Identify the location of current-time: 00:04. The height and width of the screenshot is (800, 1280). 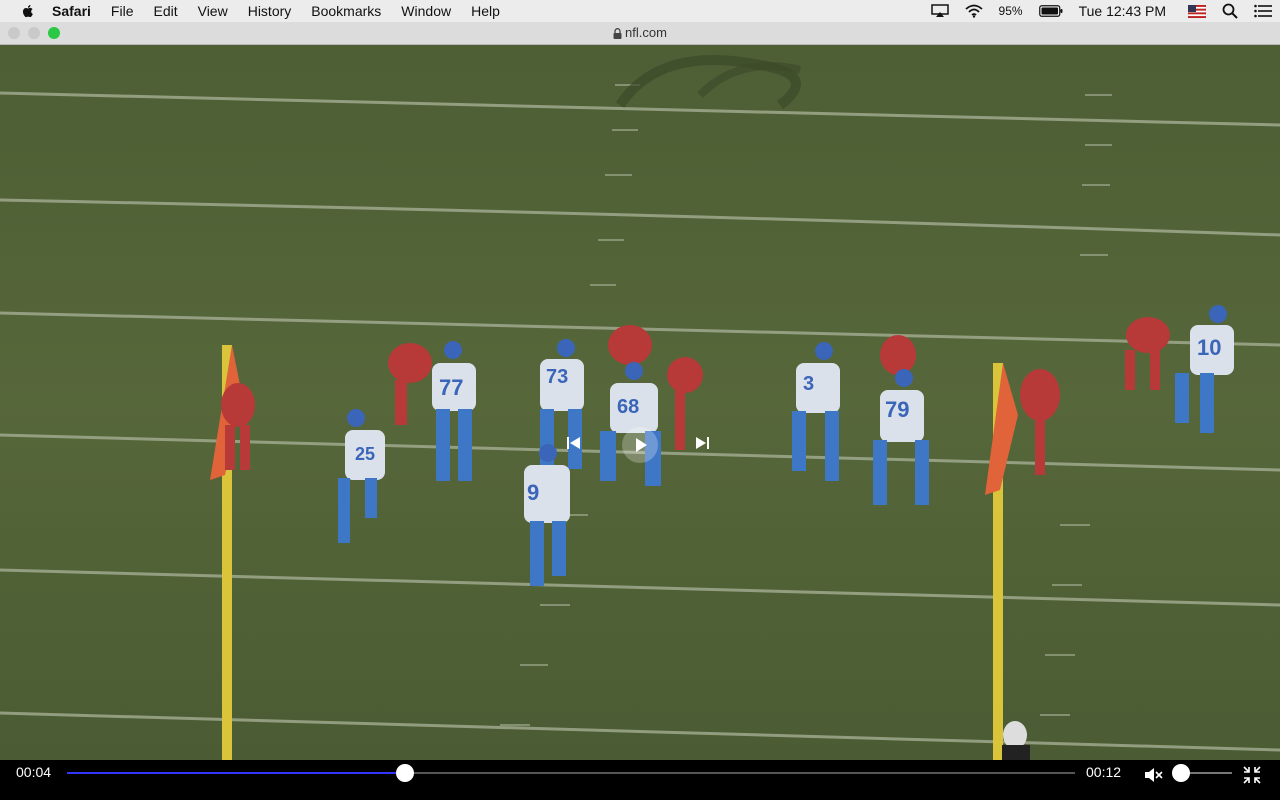
(34, 772).